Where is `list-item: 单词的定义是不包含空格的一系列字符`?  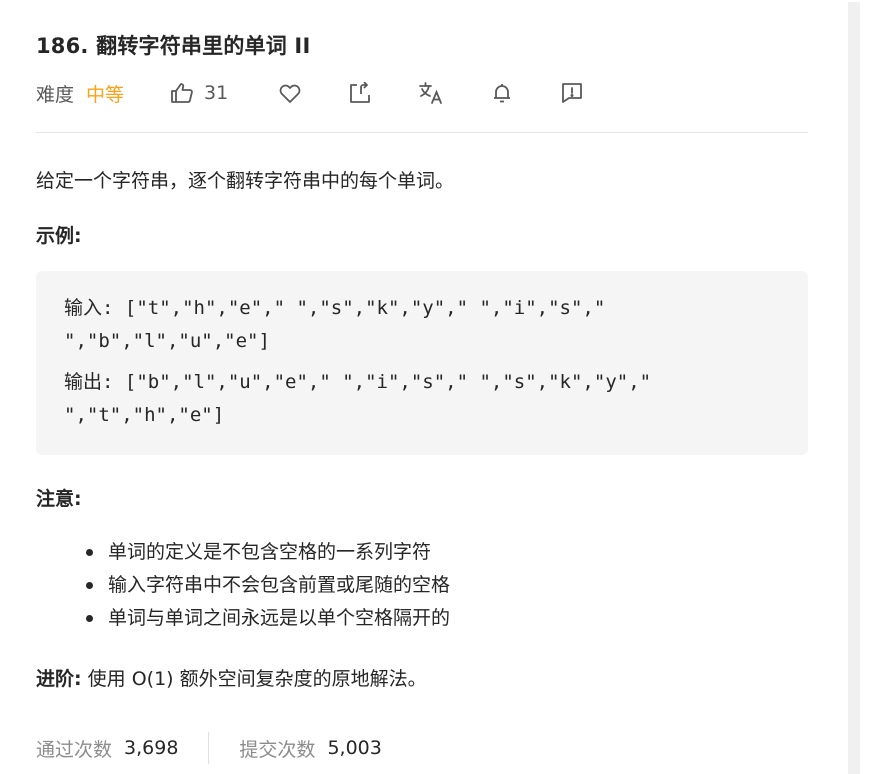 list-item: 单词的定义是不包含空格的一系列字符 is located at coordinates (268, 554).